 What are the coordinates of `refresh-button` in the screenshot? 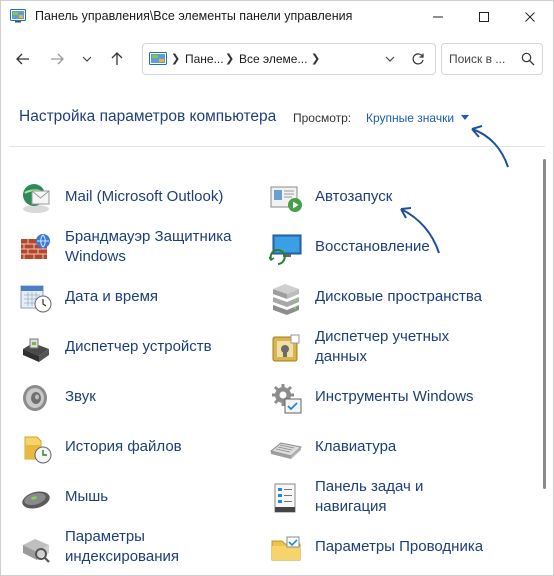 It's located at (418, 59).